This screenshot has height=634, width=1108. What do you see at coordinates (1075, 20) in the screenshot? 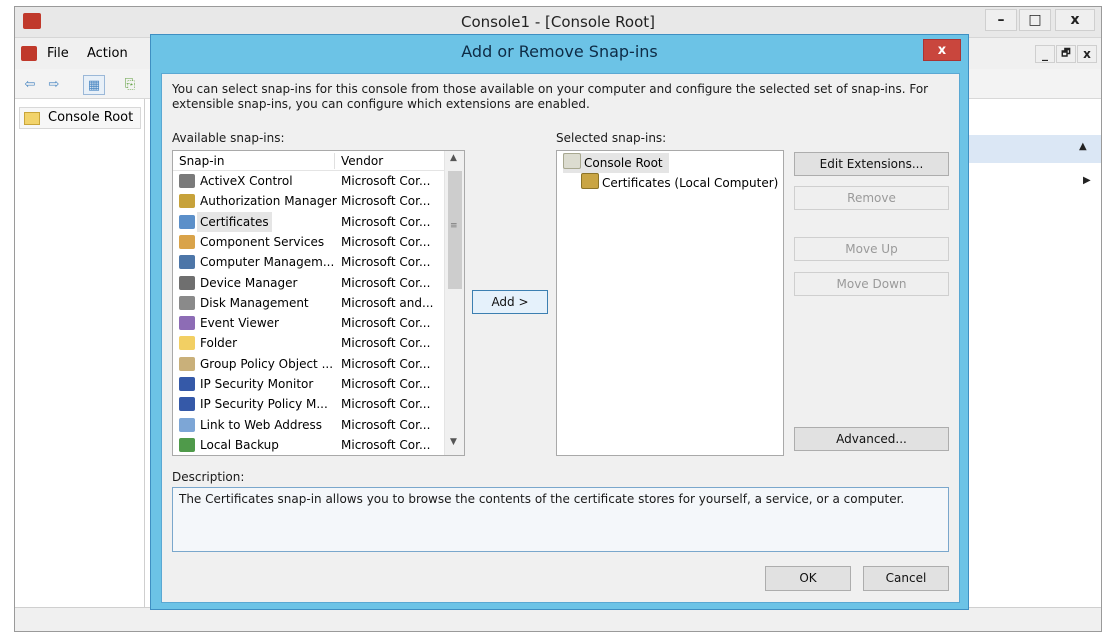
I see `close-button: x` at bounding box center [1075, 20].